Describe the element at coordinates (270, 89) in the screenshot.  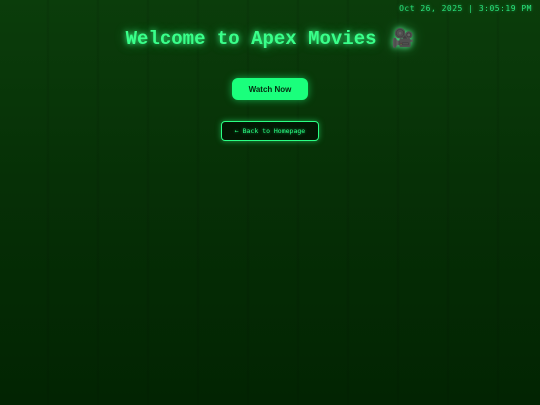
I see `watch-now-button: Watch Now` at that location.